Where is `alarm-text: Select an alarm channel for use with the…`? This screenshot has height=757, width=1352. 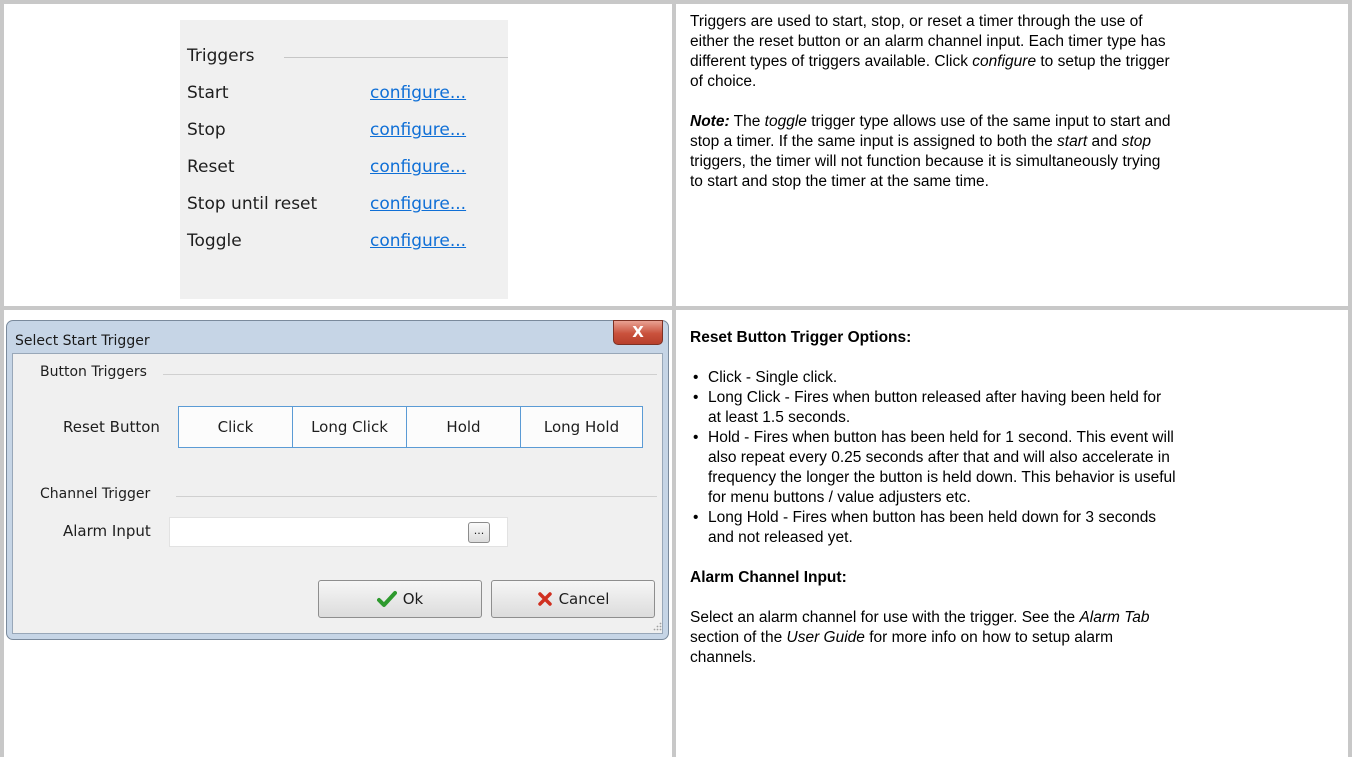
alarm-text: Select an alarm channel for use with the… is located at coordinates (885, 617).